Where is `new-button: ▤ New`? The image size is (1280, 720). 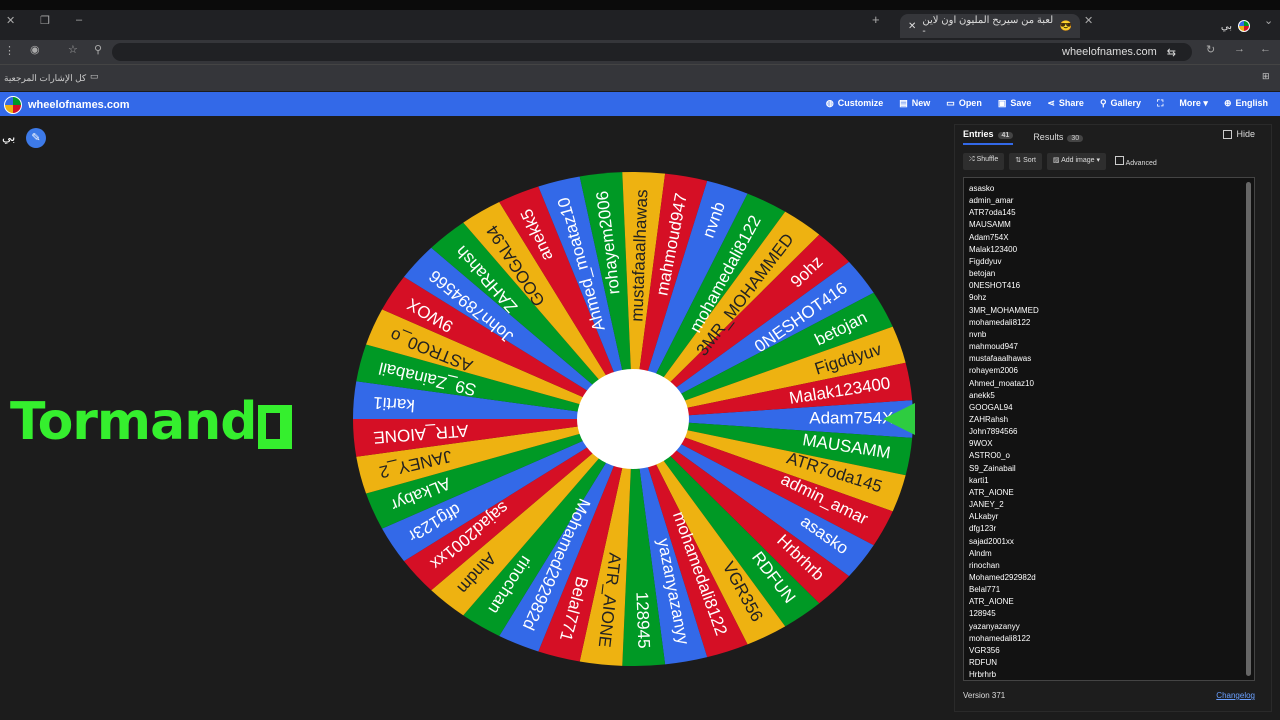 new-button: ▤ New is located at coordinates (914, 103).